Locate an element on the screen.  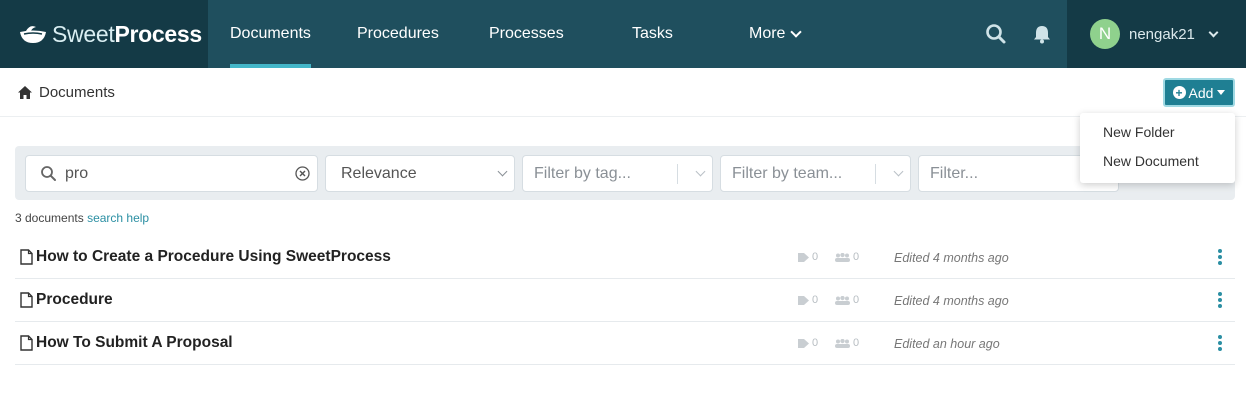
nav-tab-tasks: Tasks is located at coordinates (652, 34).